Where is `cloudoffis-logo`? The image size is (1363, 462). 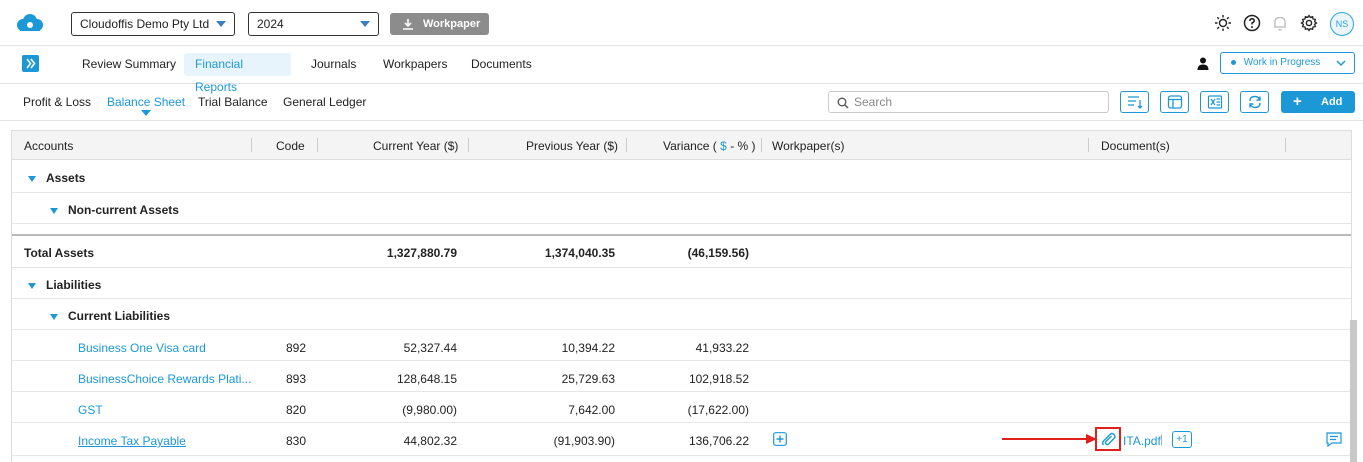
cloudoffis-logo is located at coordinates (30, 23).